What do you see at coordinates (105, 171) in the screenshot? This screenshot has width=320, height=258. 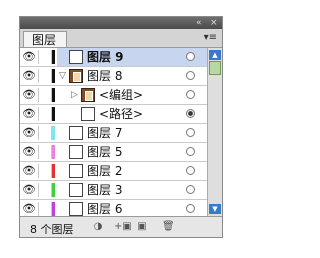 I see `layer-name: 图层 2` at bounding box center [105, 171].